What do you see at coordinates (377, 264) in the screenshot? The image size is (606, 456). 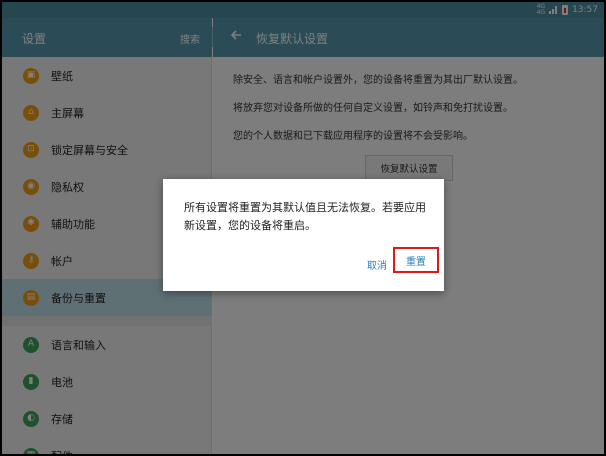 I see `cancel-button: 取消` at bounding box center [377, 264].